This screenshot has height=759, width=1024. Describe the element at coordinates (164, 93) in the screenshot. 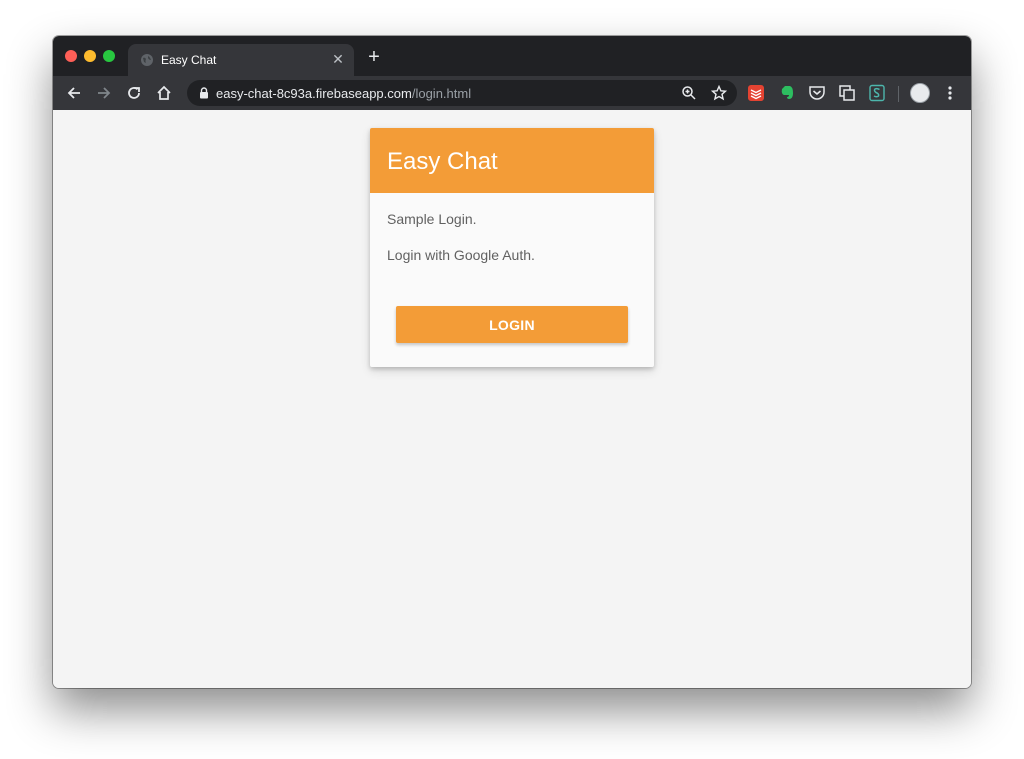

I see `home-icon` at that location.